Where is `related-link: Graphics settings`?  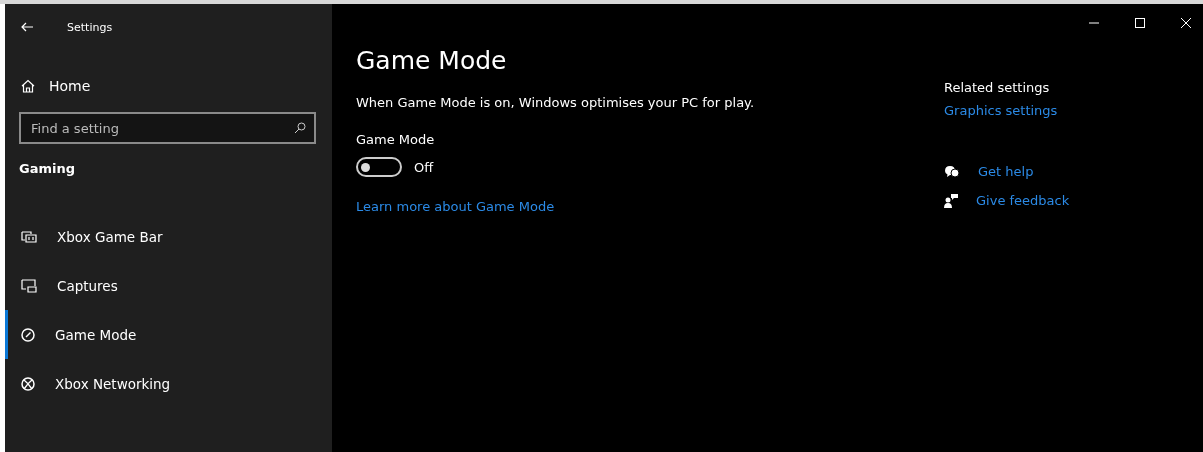
related-link: Graphics settings is located at coordinates (1001, 110).